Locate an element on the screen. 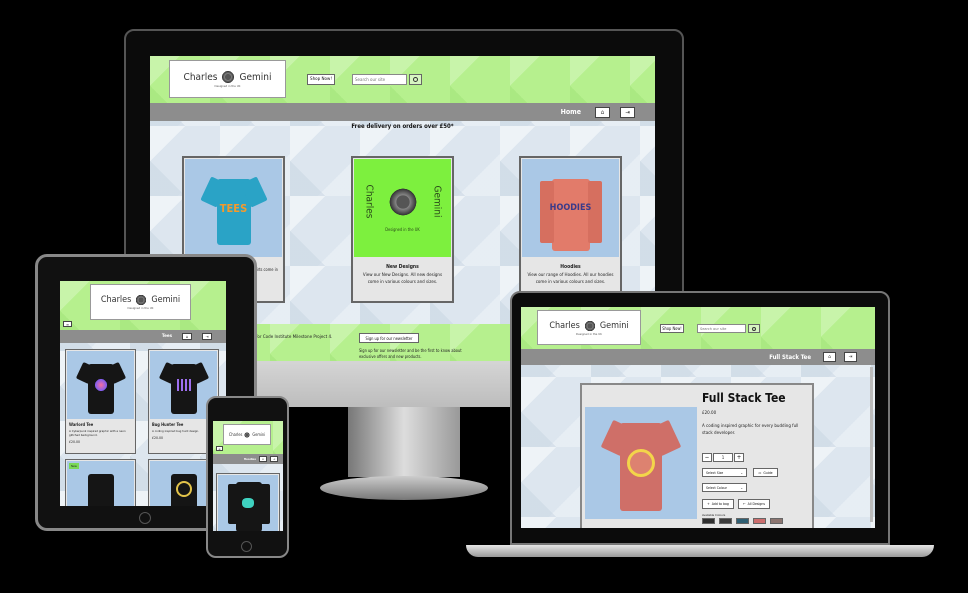 The height and width of the screenshot is (593, 968). laptop-navbar: Full Stack Tee ⌂ ⇥ is located at coordinates (698, 357).